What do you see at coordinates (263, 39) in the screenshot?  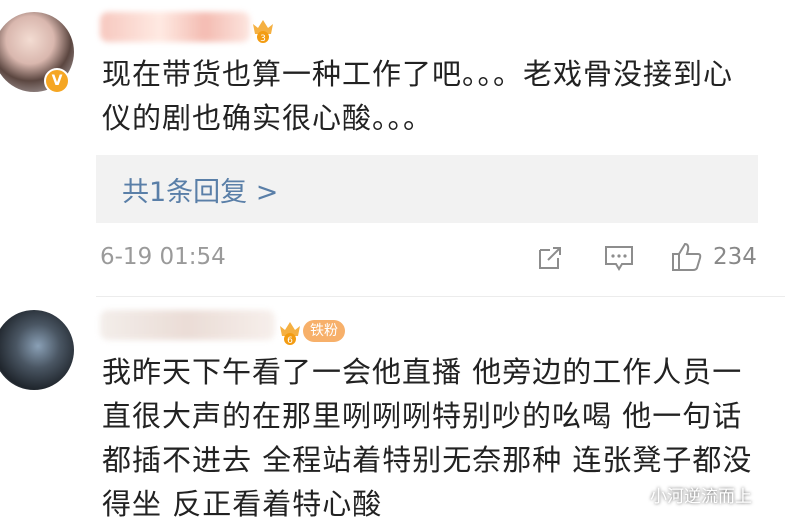 I see `svg-text: 3` at bounding box center [263, 39].